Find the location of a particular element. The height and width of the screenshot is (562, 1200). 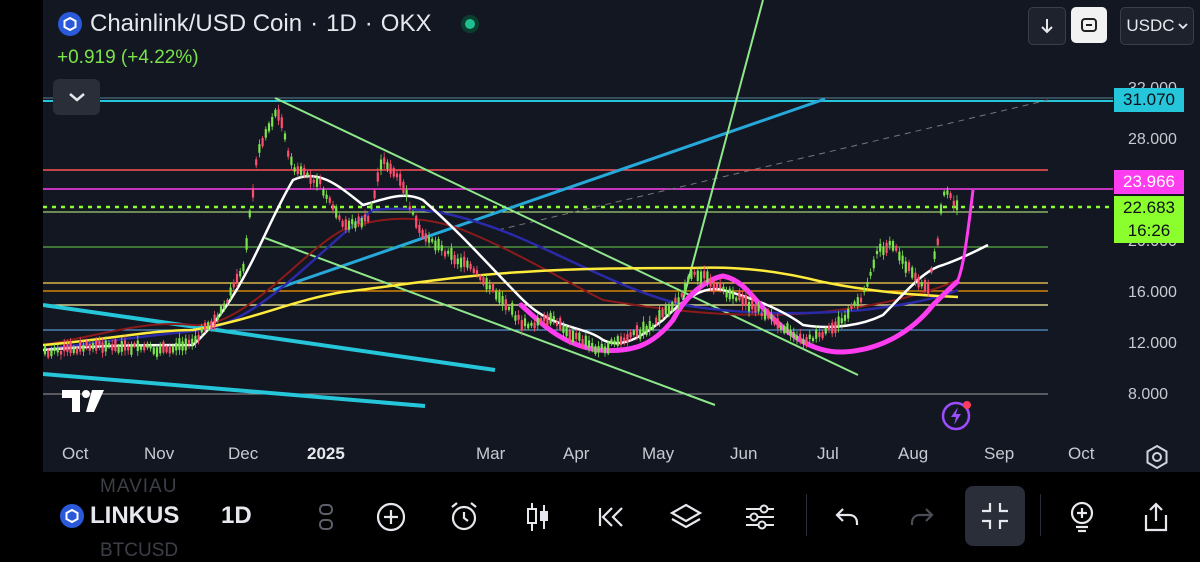

chart-type-icon is located at coordinates (326, 517).